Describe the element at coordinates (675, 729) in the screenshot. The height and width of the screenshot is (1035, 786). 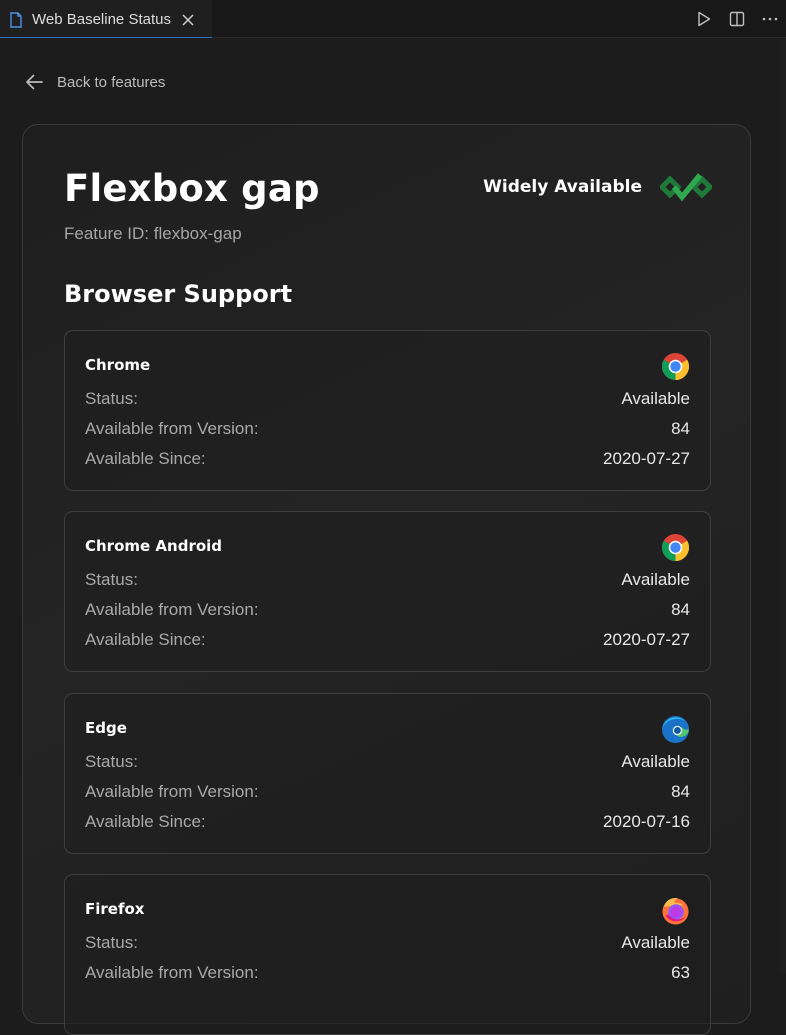
I see `edge-icon` at that location.